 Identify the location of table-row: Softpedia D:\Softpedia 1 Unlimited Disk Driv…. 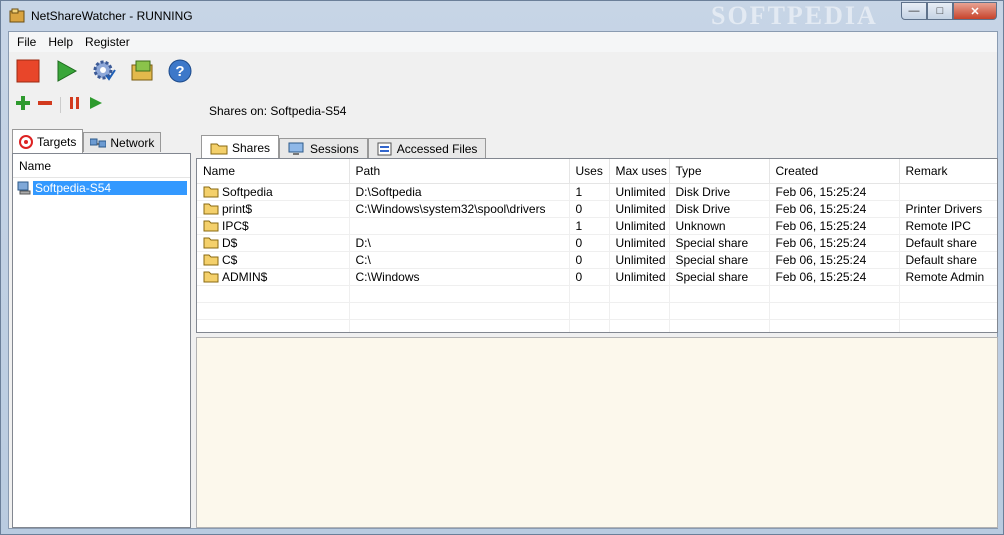
(597, 192).